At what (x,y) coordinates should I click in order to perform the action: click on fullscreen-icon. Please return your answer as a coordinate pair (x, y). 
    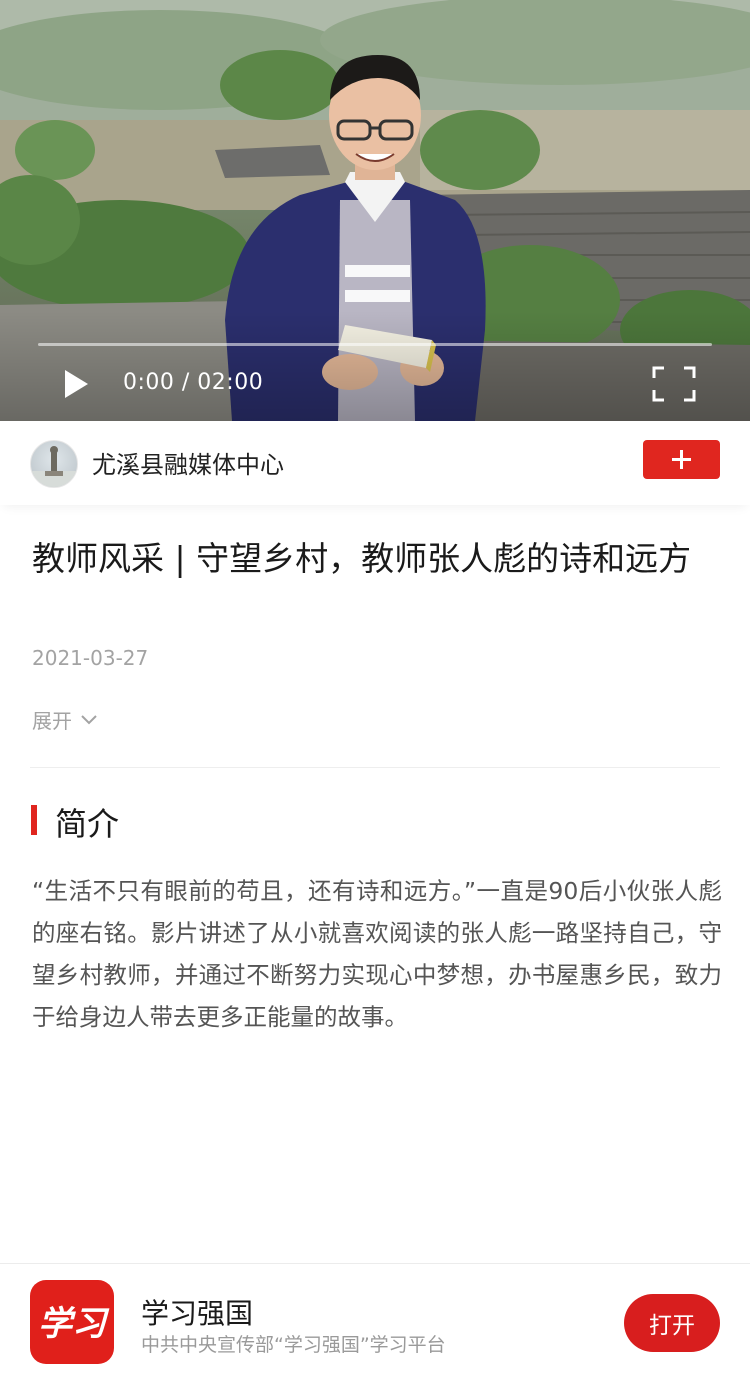
    Looking at the image, I should click on (674, 384).